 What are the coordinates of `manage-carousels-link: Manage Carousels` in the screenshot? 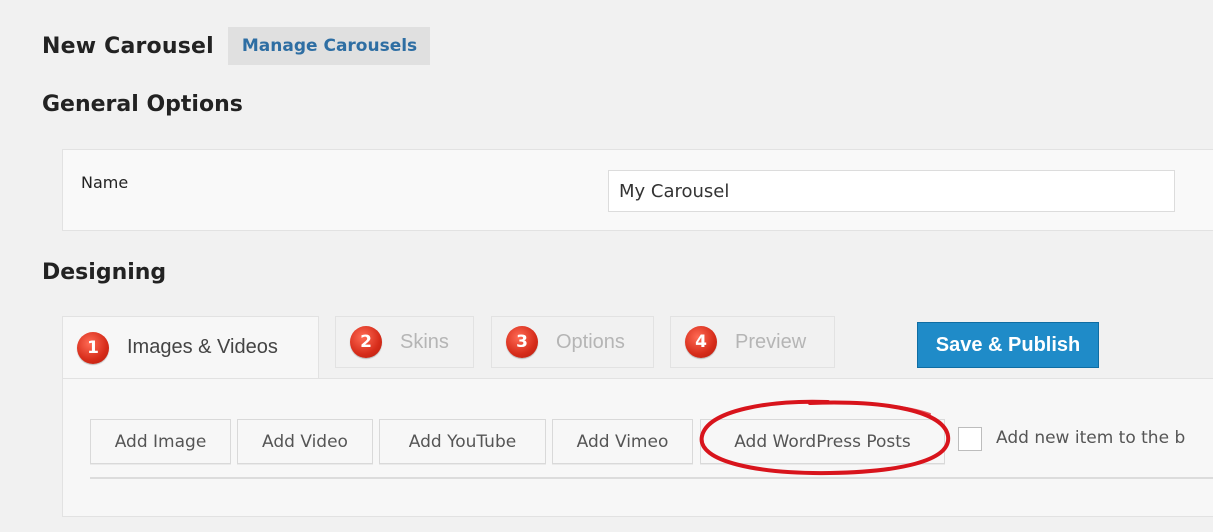 It's located at (329, 46).